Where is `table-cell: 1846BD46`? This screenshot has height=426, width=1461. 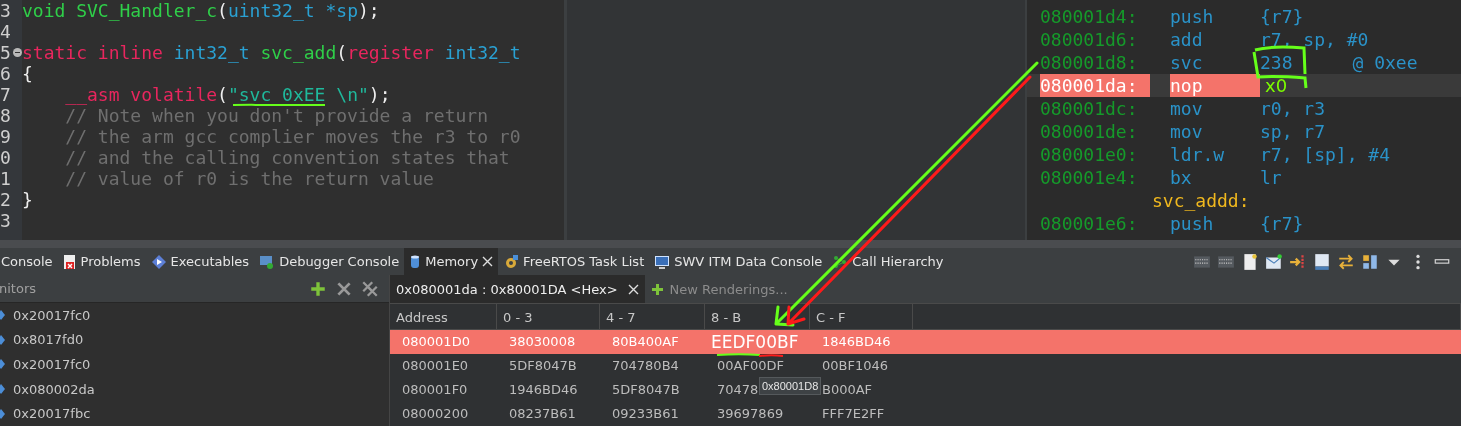 table-cell: 1846BD46 is located at coordinates (861, 342).